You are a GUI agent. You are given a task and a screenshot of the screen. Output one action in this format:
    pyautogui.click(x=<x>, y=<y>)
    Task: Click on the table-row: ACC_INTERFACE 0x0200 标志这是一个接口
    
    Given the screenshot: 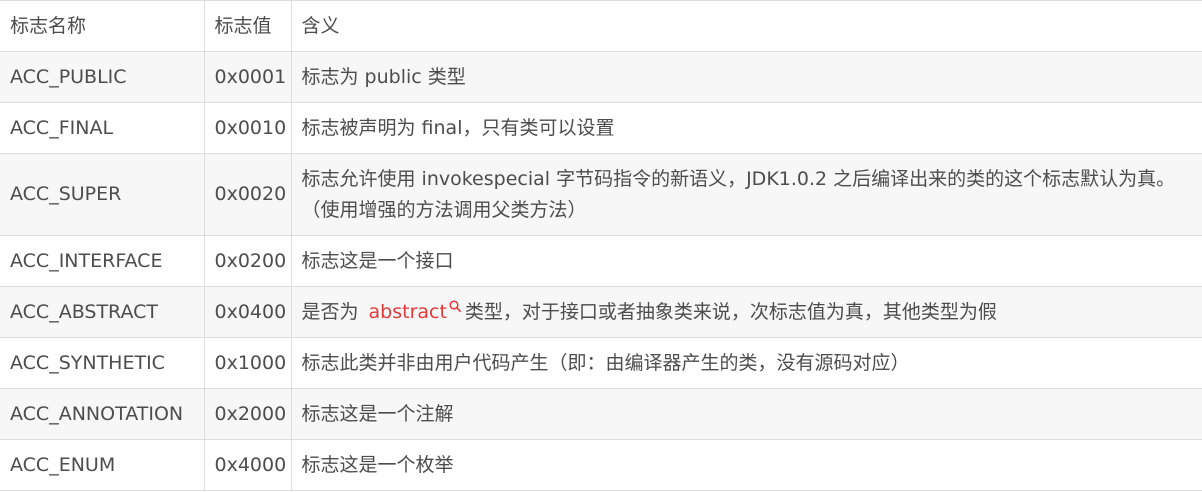 What is the action you would take?
    pyautogui.click(x=601, y=261)
    